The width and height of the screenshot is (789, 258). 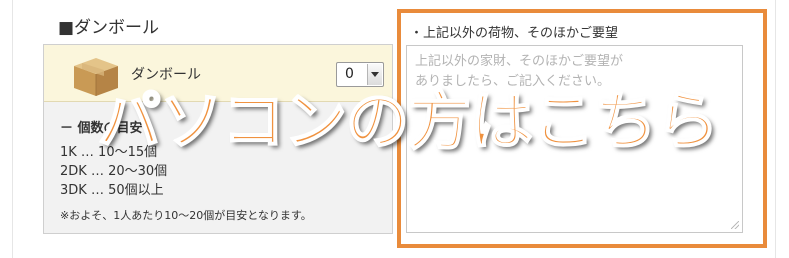 I want to click on guide-note: ※およそ、1人あたり10〜20個が目安となります。, so click(x=186, y=215).